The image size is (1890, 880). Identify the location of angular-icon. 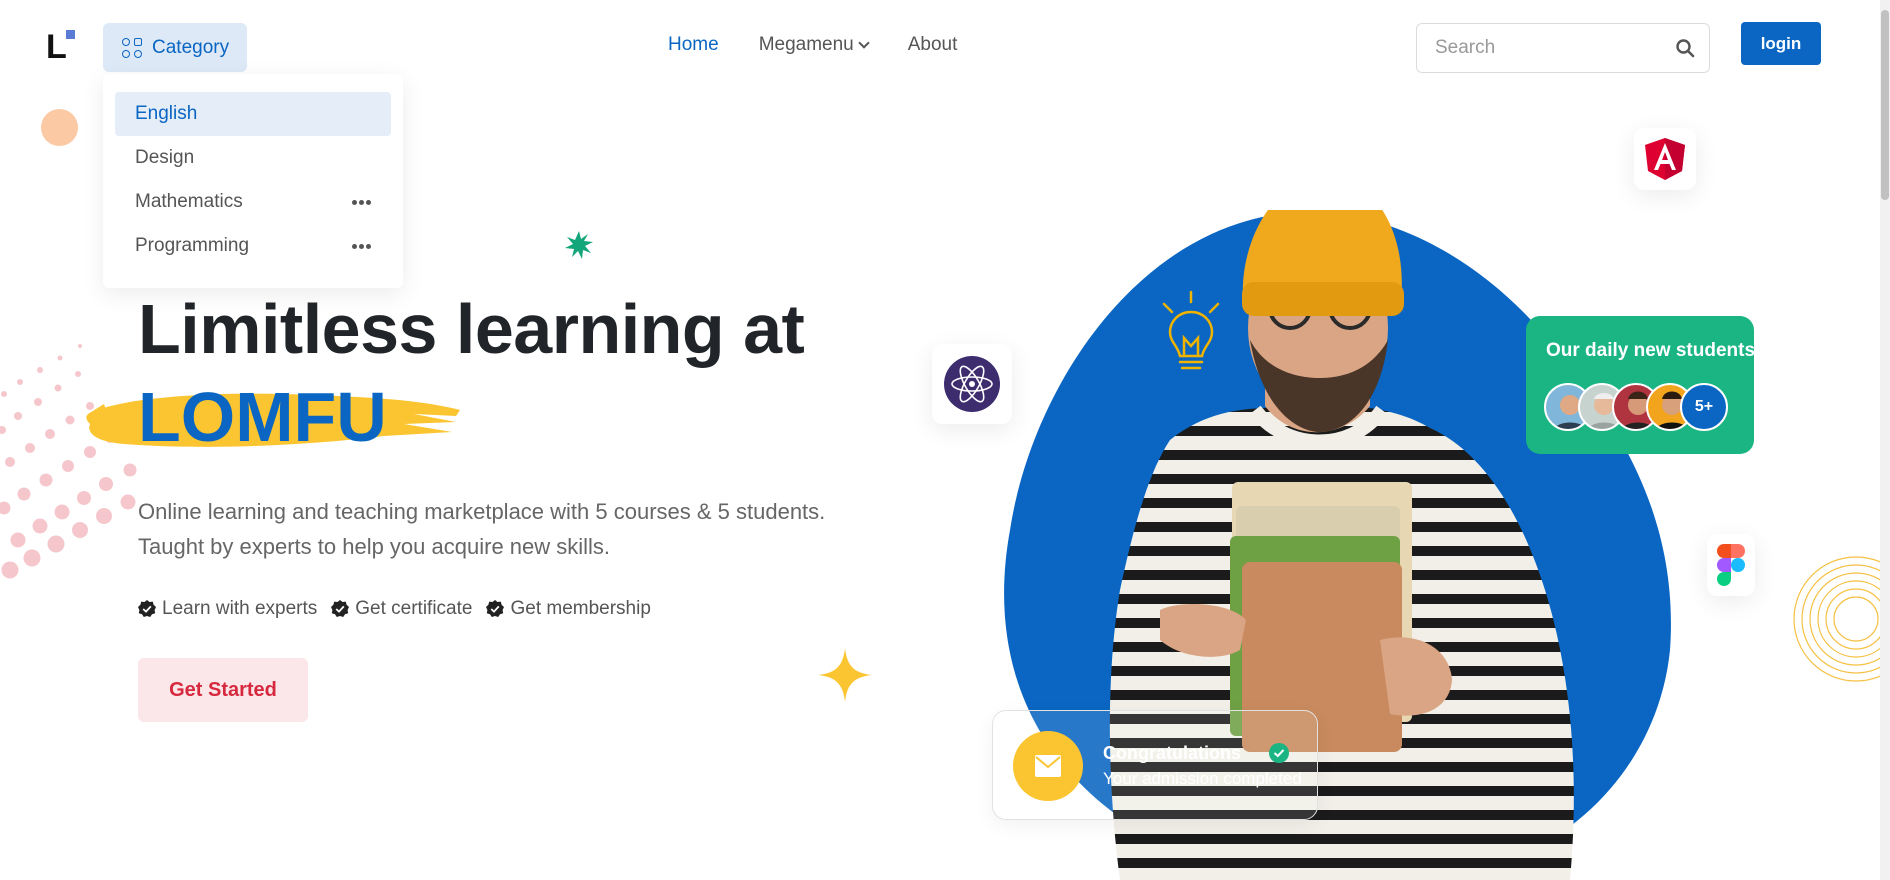
(1665, 159).